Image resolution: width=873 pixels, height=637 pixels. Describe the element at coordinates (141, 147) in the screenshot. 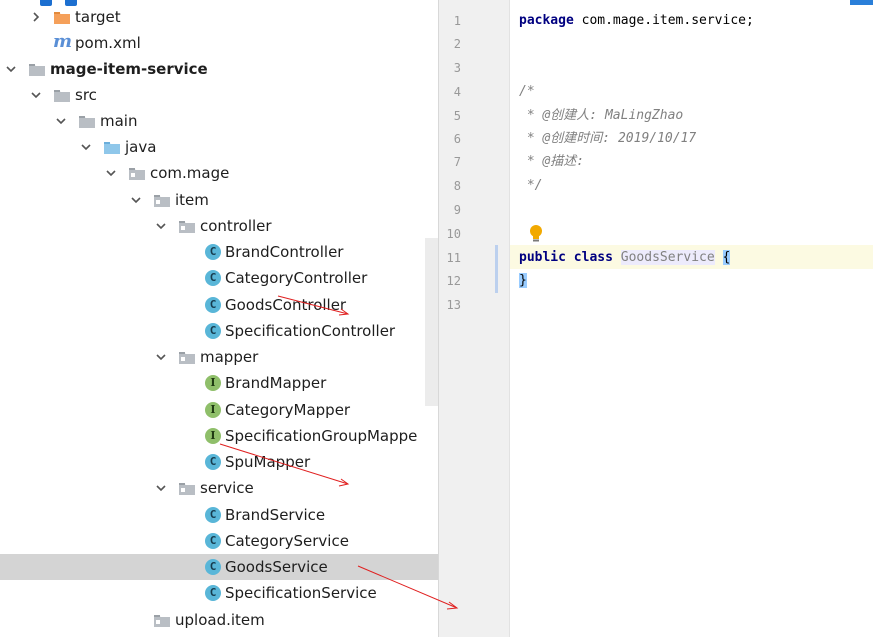

I see `tree-item-label: java` at that location.